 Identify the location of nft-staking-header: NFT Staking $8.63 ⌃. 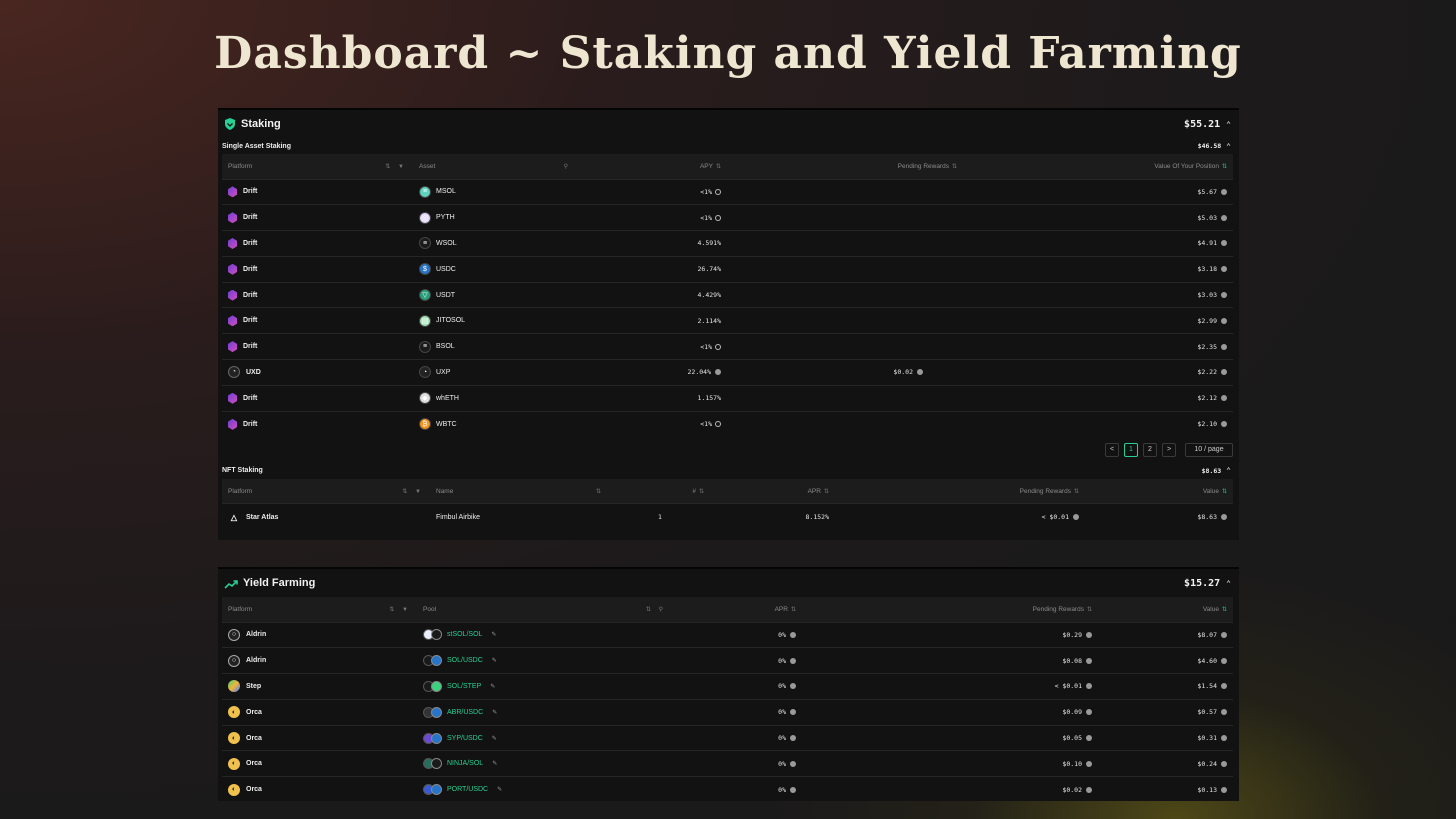
(728, 471).